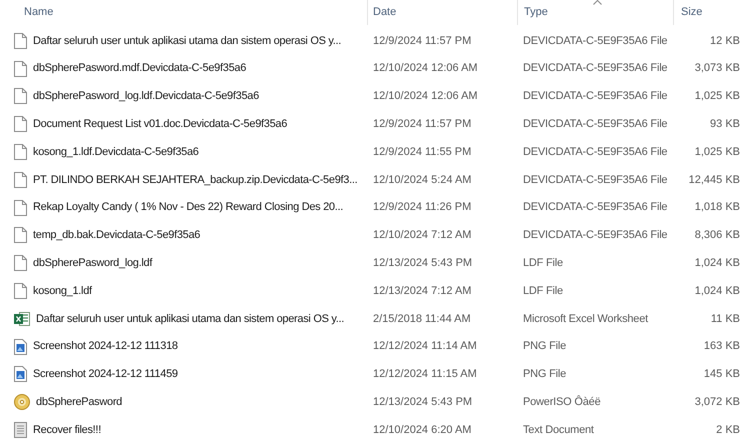 This screenshot has width=750, height=442. I want to click on size-cell-text: 2 KB, so click(728, 430).